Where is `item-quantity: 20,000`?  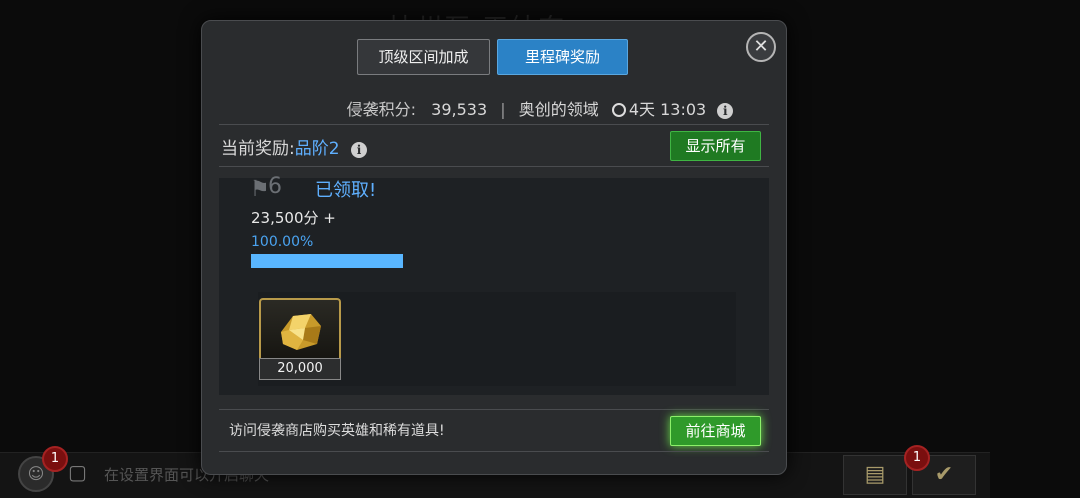 item-quantity: 20,000 is located at coordinates (300, 369).